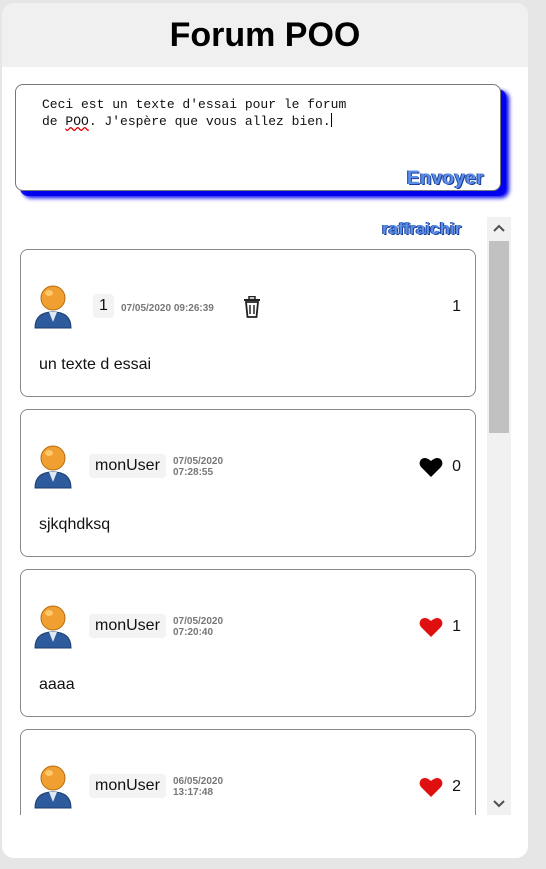 Image resolution: width=546 pixels, height=869 pixels. I want to click on post-date-time: 07:28:55, so click(193, 472).